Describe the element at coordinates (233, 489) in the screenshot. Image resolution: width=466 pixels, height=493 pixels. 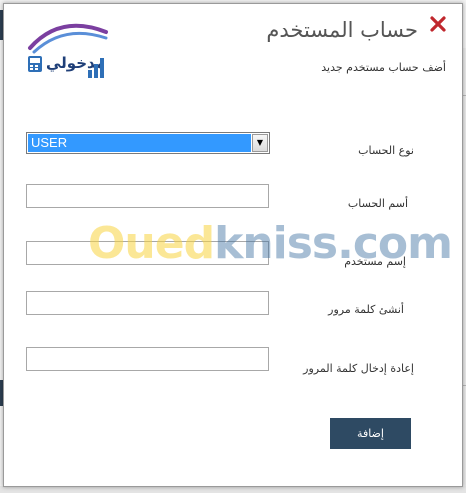
I see `background-strip` at that location.